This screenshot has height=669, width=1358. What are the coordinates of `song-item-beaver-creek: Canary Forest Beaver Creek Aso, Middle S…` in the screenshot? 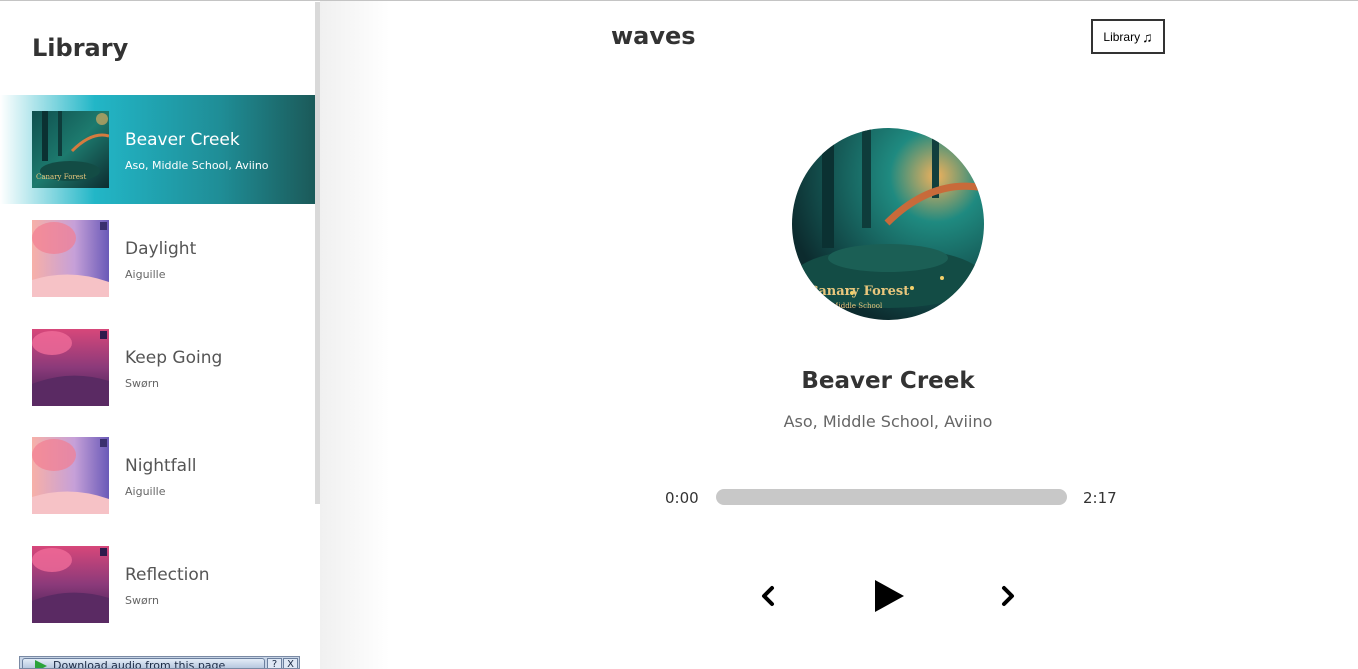 It's located at (158, 149).